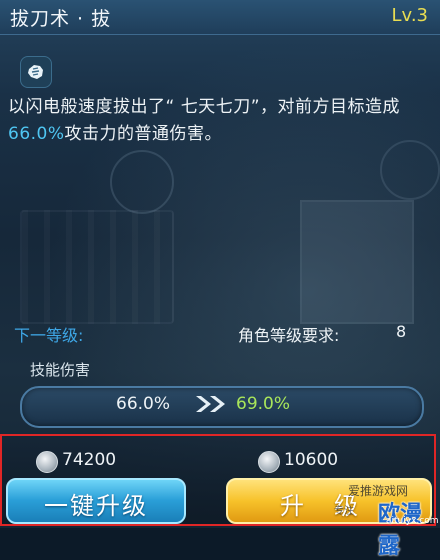 The height and width of the screenshot is (560, 440). Describe the element at coordinates (143, 404) in the screenshot. I see `current-damage-value: 66.0%` at that location.